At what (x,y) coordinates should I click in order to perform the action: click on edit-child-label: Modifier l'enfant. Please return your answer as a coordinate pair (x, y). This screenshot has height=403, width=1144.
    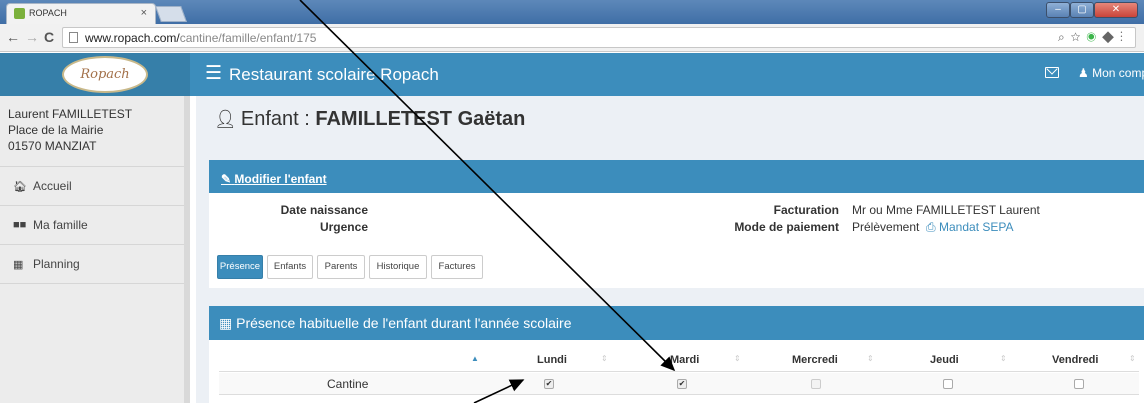
    Looking at the image, I should click on (280, 179).